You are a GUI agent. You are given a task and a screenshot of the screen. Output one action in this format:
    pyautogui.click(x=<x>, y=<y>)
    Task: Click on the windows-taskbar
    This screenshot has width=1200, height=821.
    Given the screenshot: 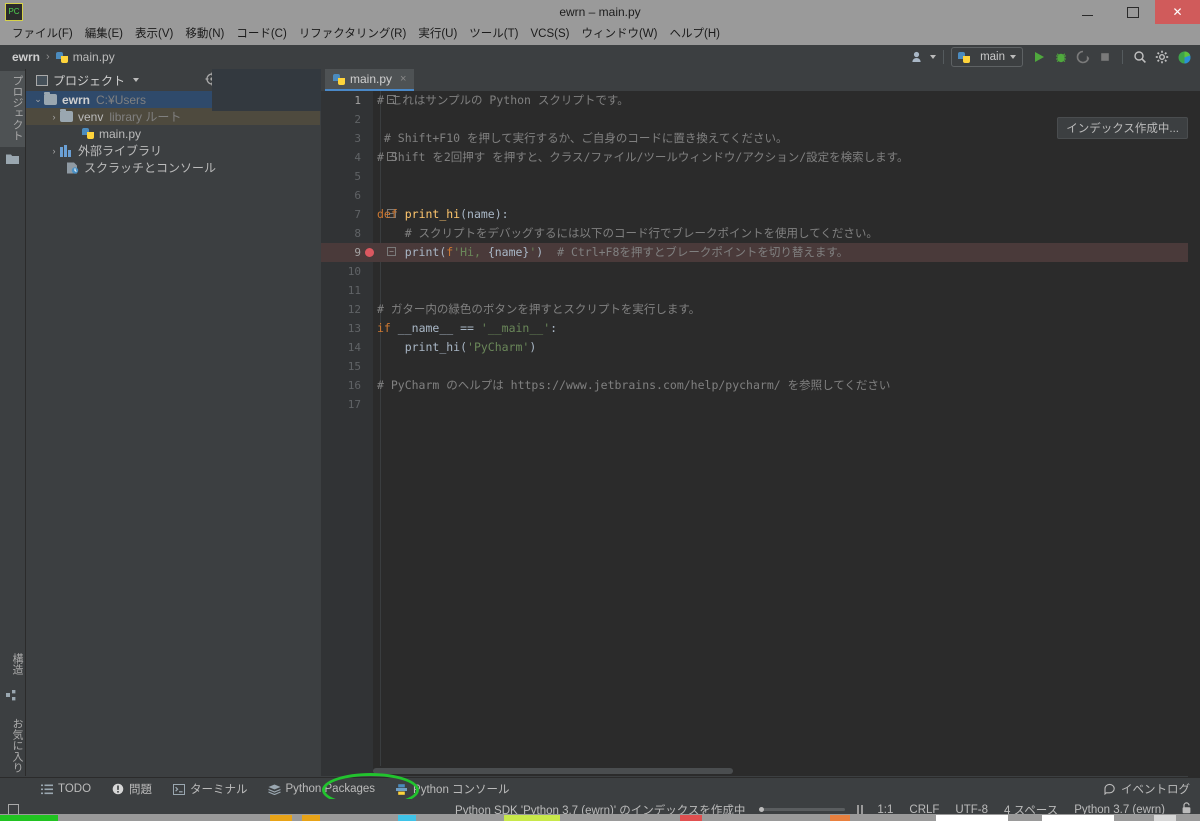 What is the action you would take?
    pyautogui.click(x=600, y=817)
    